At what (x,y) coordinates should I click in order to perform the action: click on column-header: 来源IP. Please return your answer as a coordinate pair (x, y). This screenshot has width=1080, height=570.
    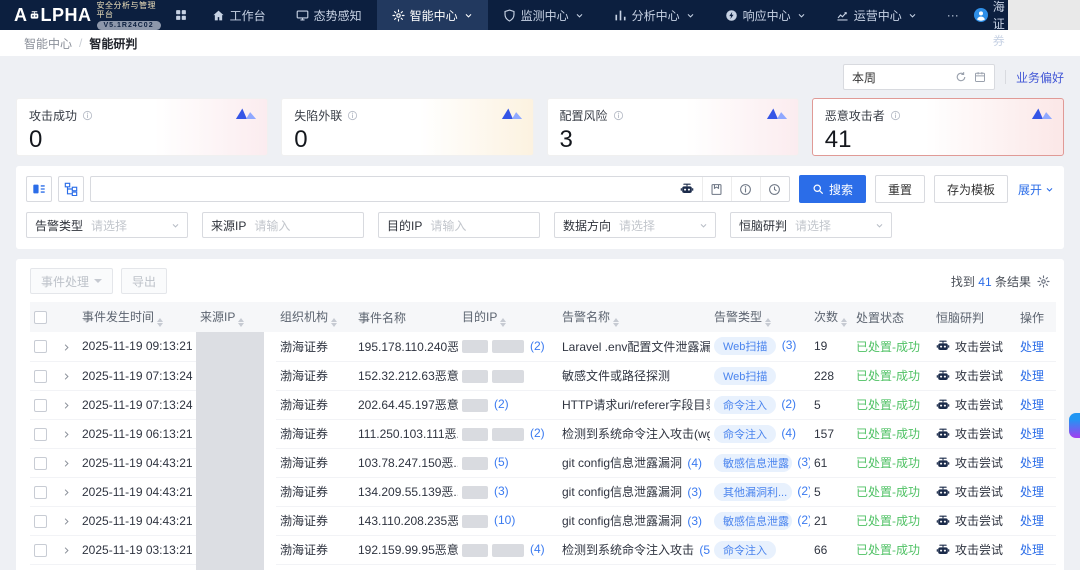
    Looking at the image, I should click on (236, 317).